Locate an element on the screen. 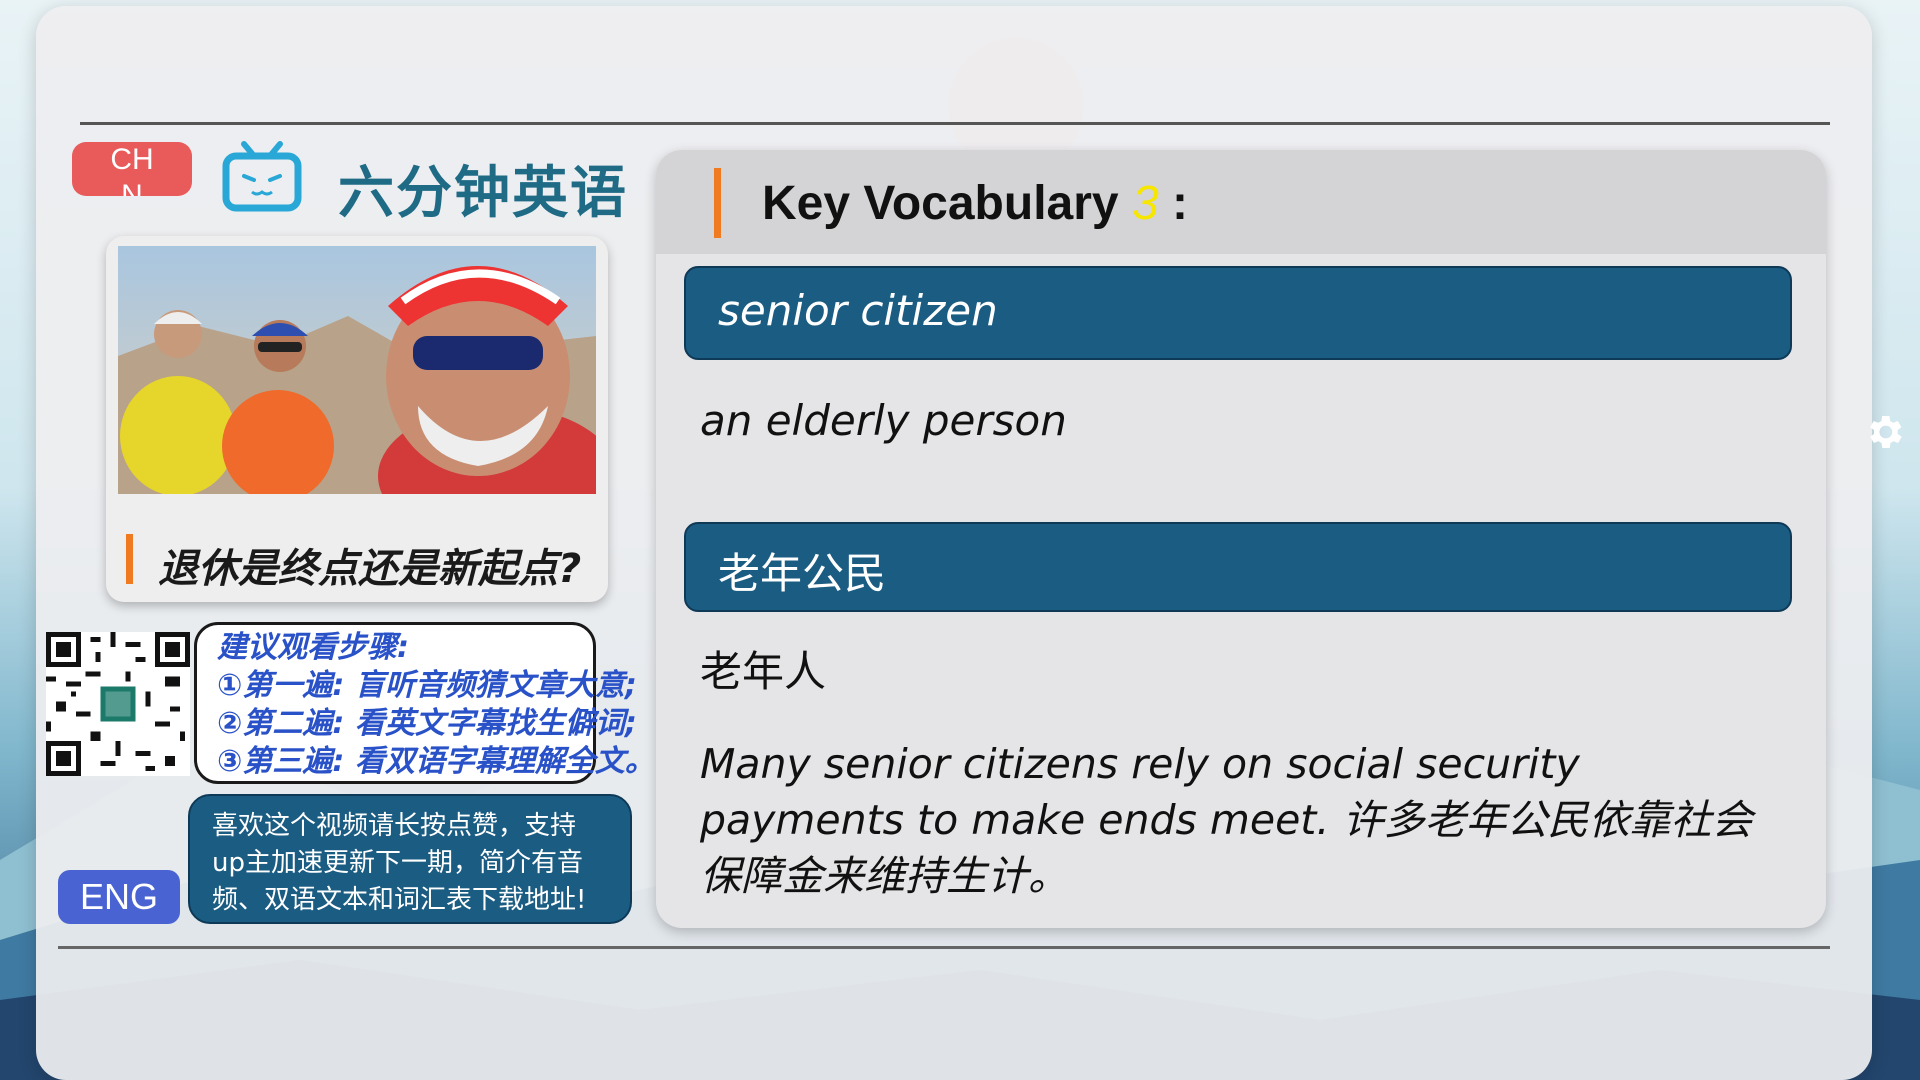  eng-button: ENG is located at coordinates (119, 897).